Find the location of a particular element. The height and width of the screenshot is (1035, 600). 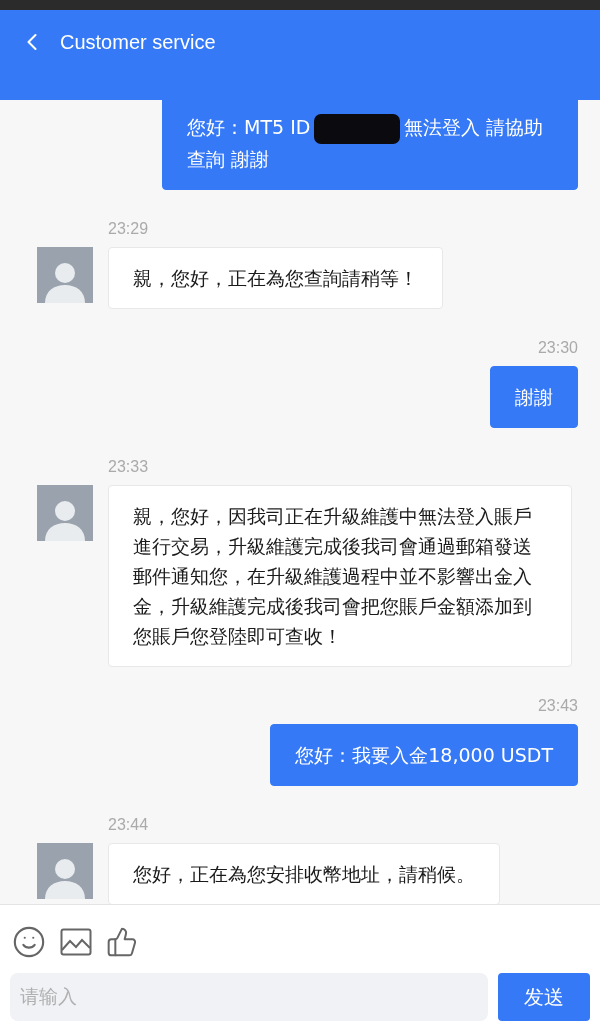

message-time: 23:33 is located at coordinates (128, 466).